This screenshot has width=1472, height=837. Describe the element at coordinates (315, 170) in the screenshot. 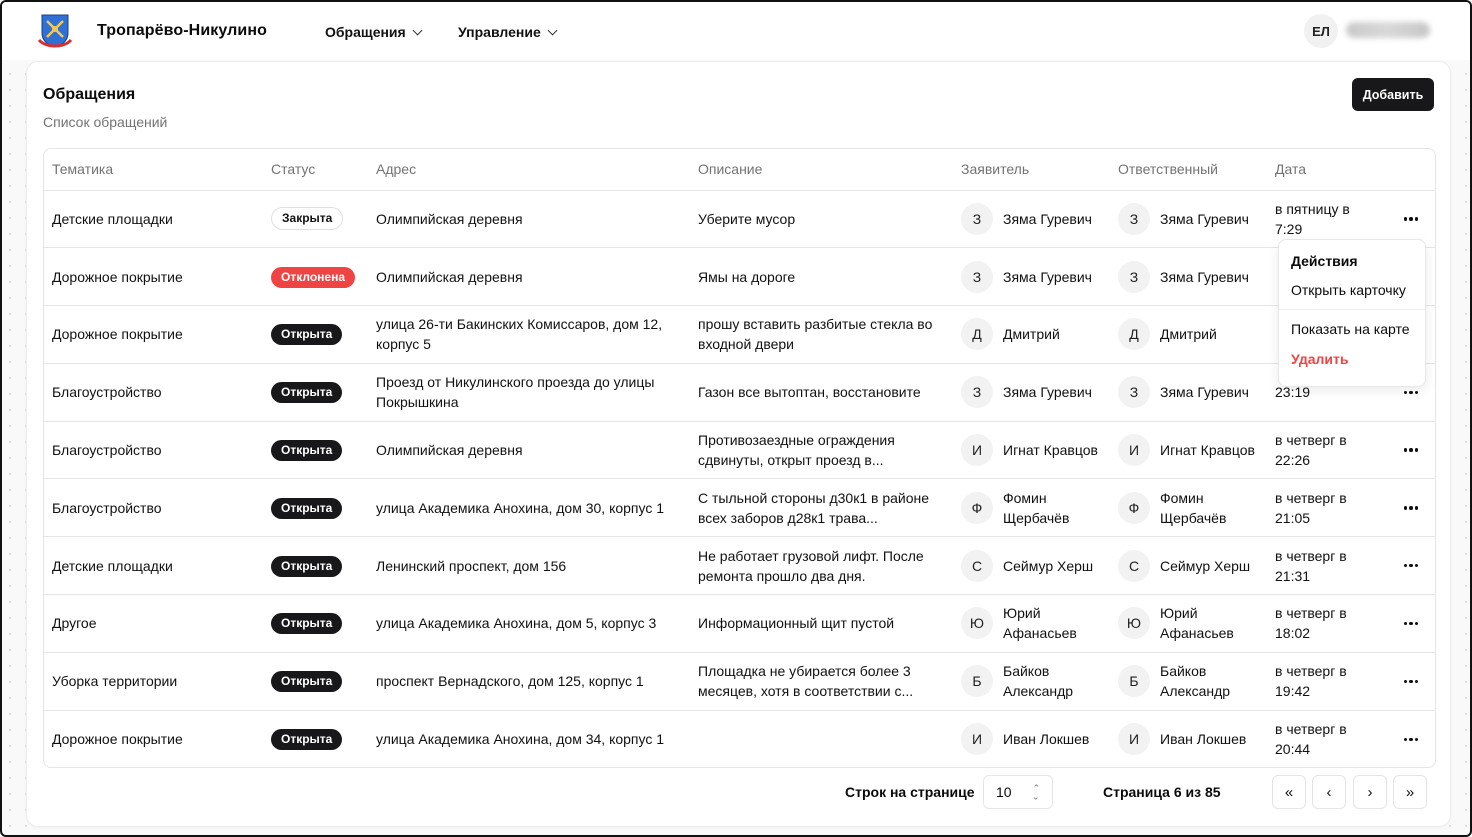

I see `column-header-status: Статус` at that location.